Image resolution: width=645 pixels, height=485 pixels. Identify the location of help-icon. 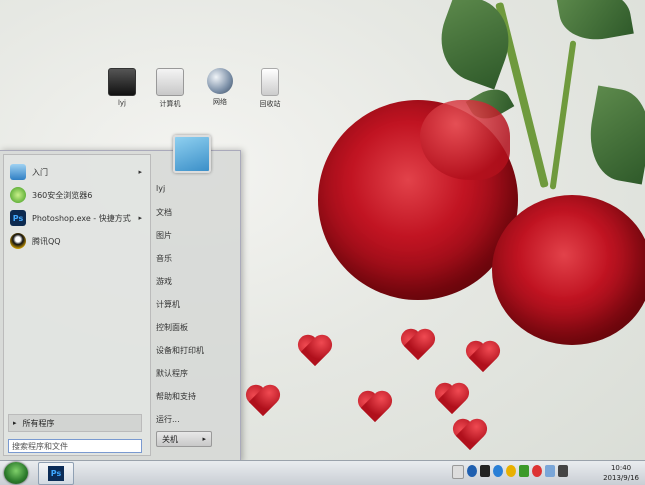
(472, 471).